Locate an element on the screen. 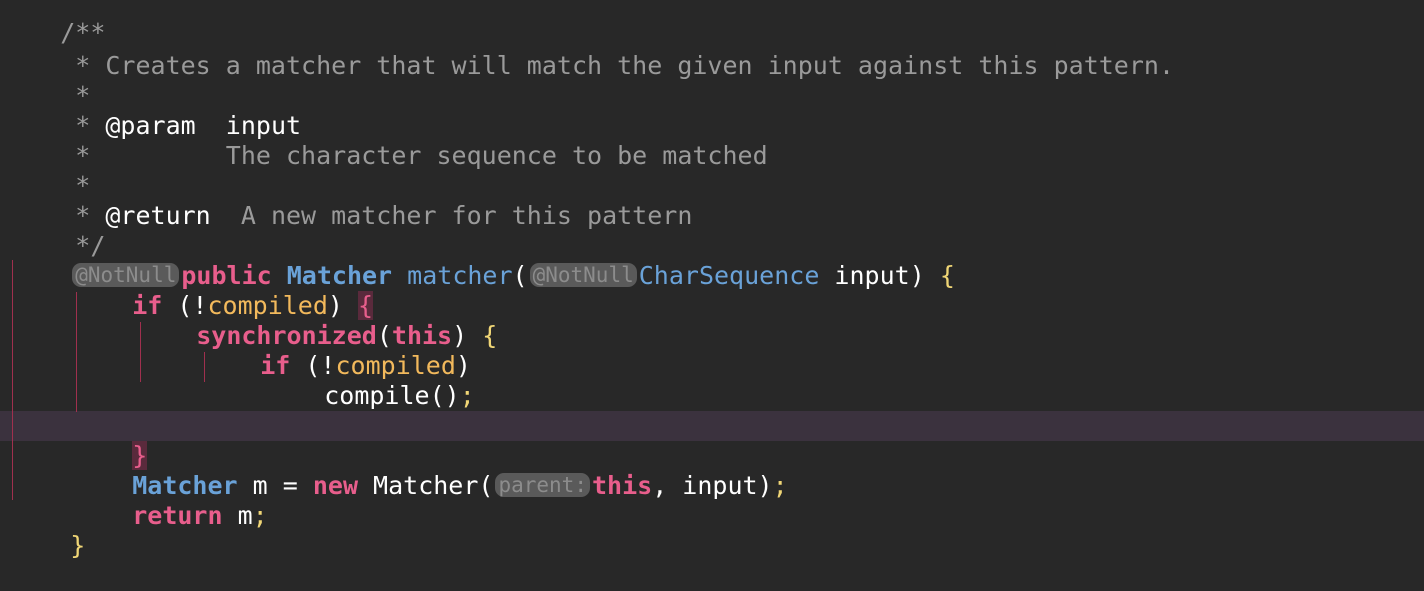 The height and width of the screenshot is (591, 1424). code-line-if-outer: if (!compiled) { is located at coordinates (748, 290).